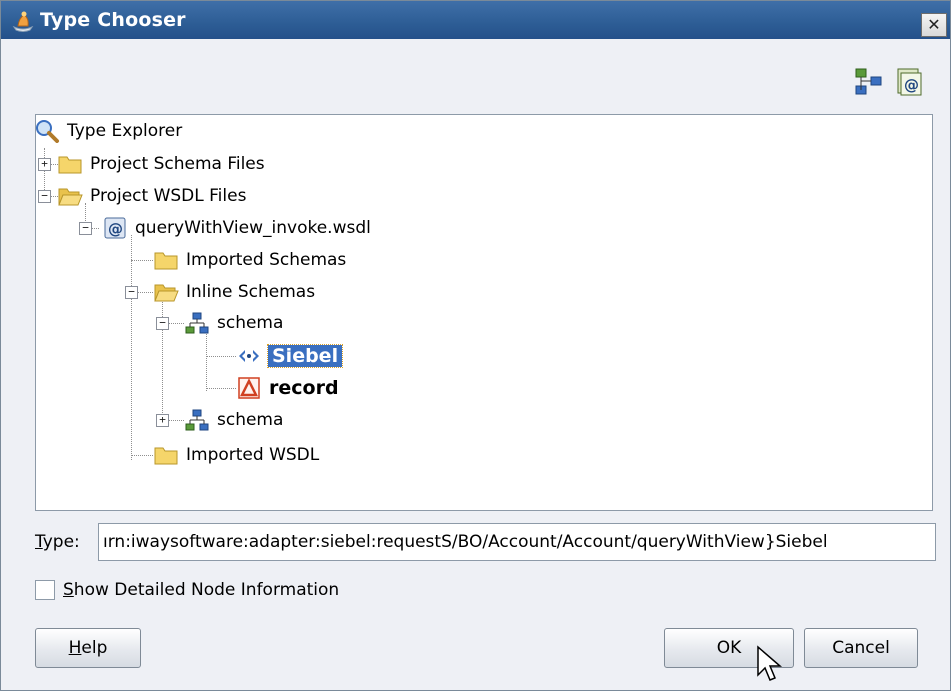  I want to click on add-schema-icon, so click(869, 82).